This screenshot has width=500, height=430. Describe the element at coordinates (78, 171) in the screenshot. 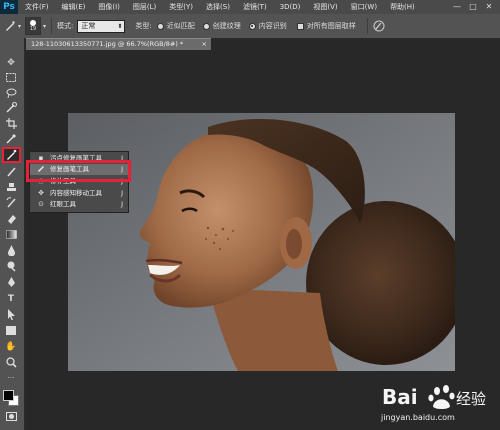

I see `flyout-highlight-box` at that location.